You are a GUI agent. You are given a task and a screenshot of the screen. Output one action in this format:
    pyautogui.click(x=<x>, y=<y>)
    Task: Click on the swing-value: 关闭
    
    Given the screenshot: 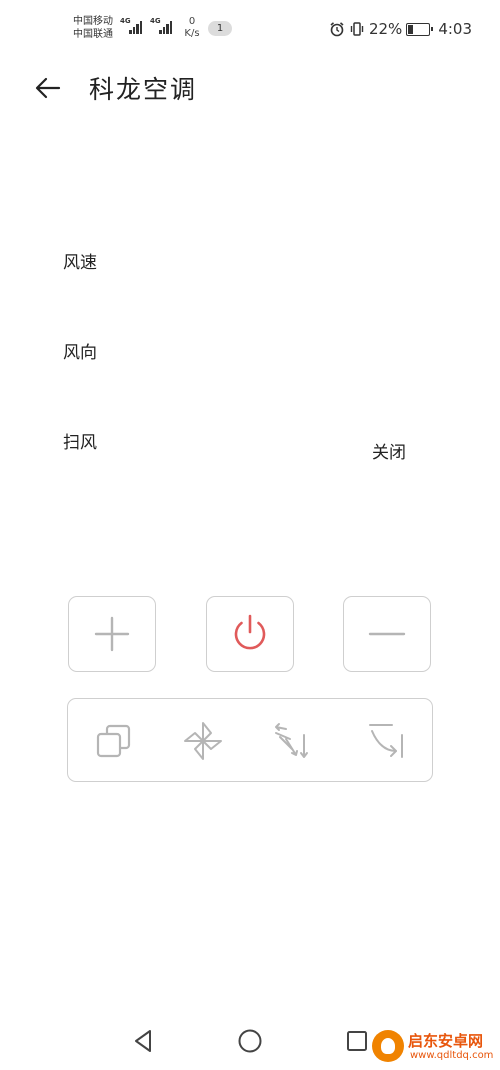 What is the action you would take?
    pyautogui.click(x=389, y=453)
    